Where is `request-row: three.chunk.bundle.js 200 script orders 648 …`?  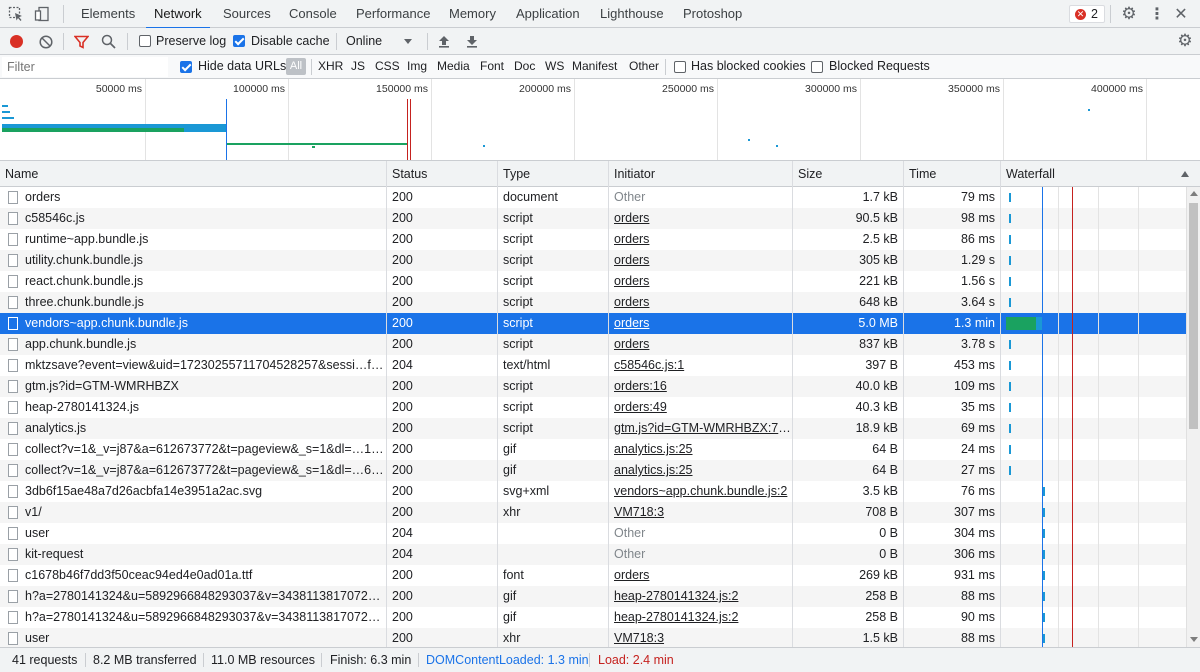 request-row: three.chunk.bundle.js 200 script orders 648 … is located at coordinates (593, 302).